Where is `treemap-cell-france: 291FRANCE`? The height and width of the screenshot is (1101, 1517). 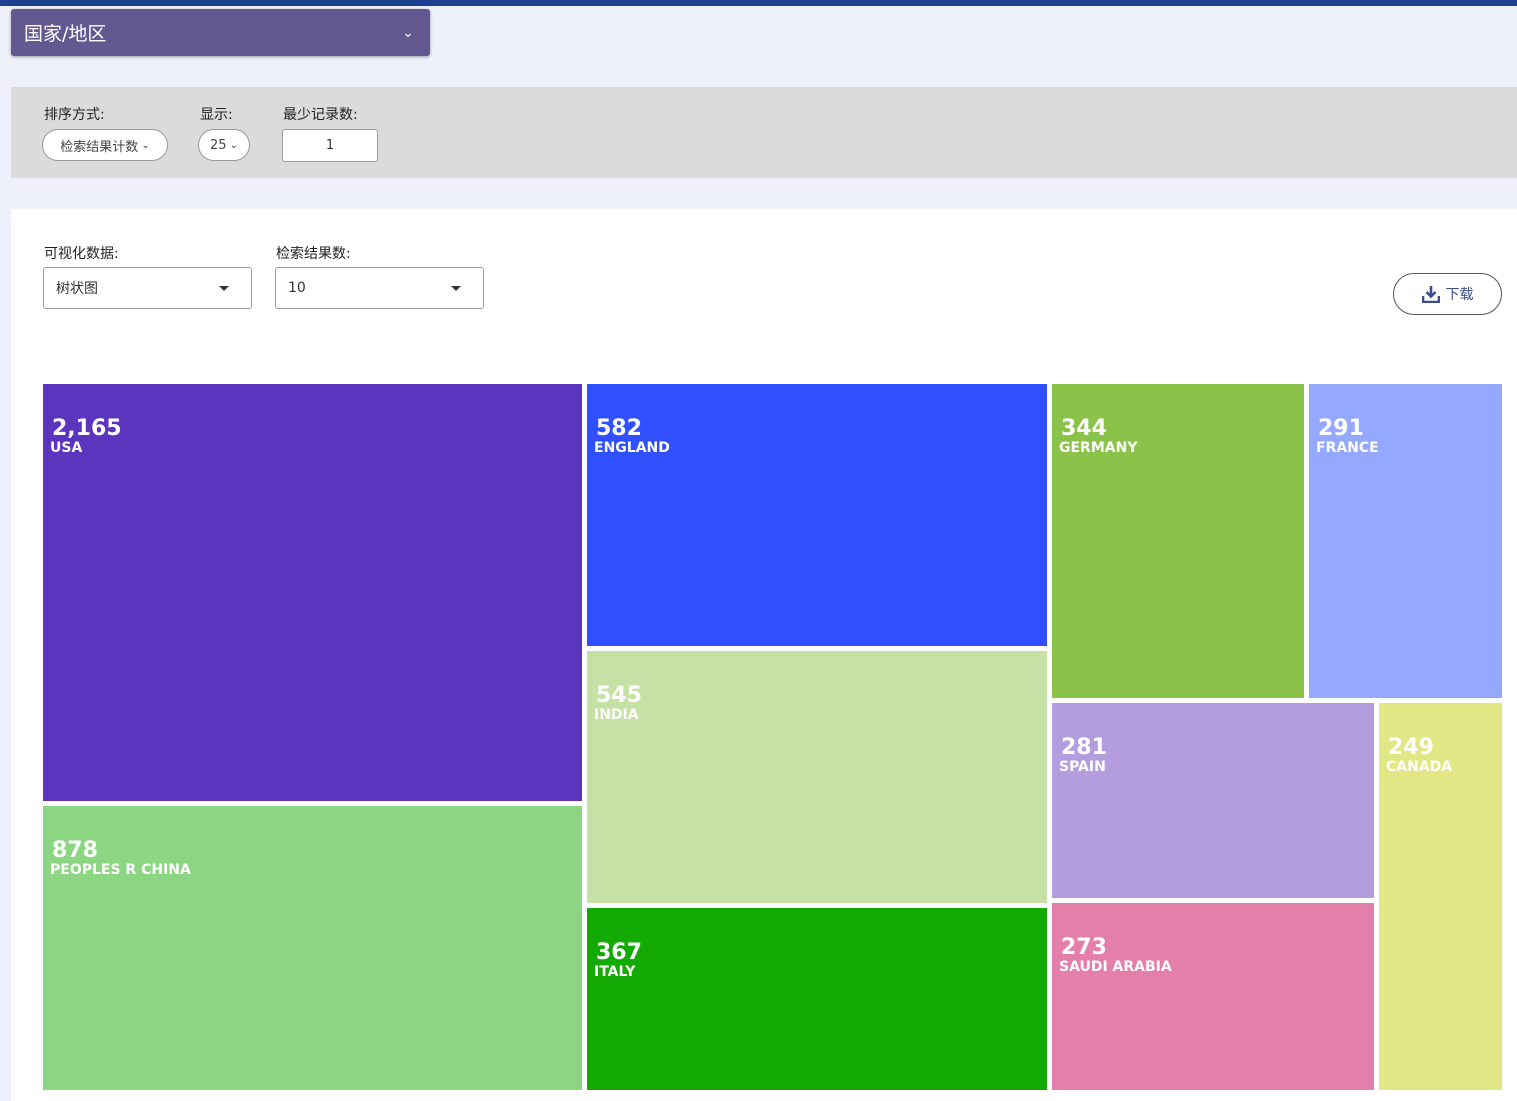 treemap-cell-france: 291FRANCE is located at coordinates (1405, 541).